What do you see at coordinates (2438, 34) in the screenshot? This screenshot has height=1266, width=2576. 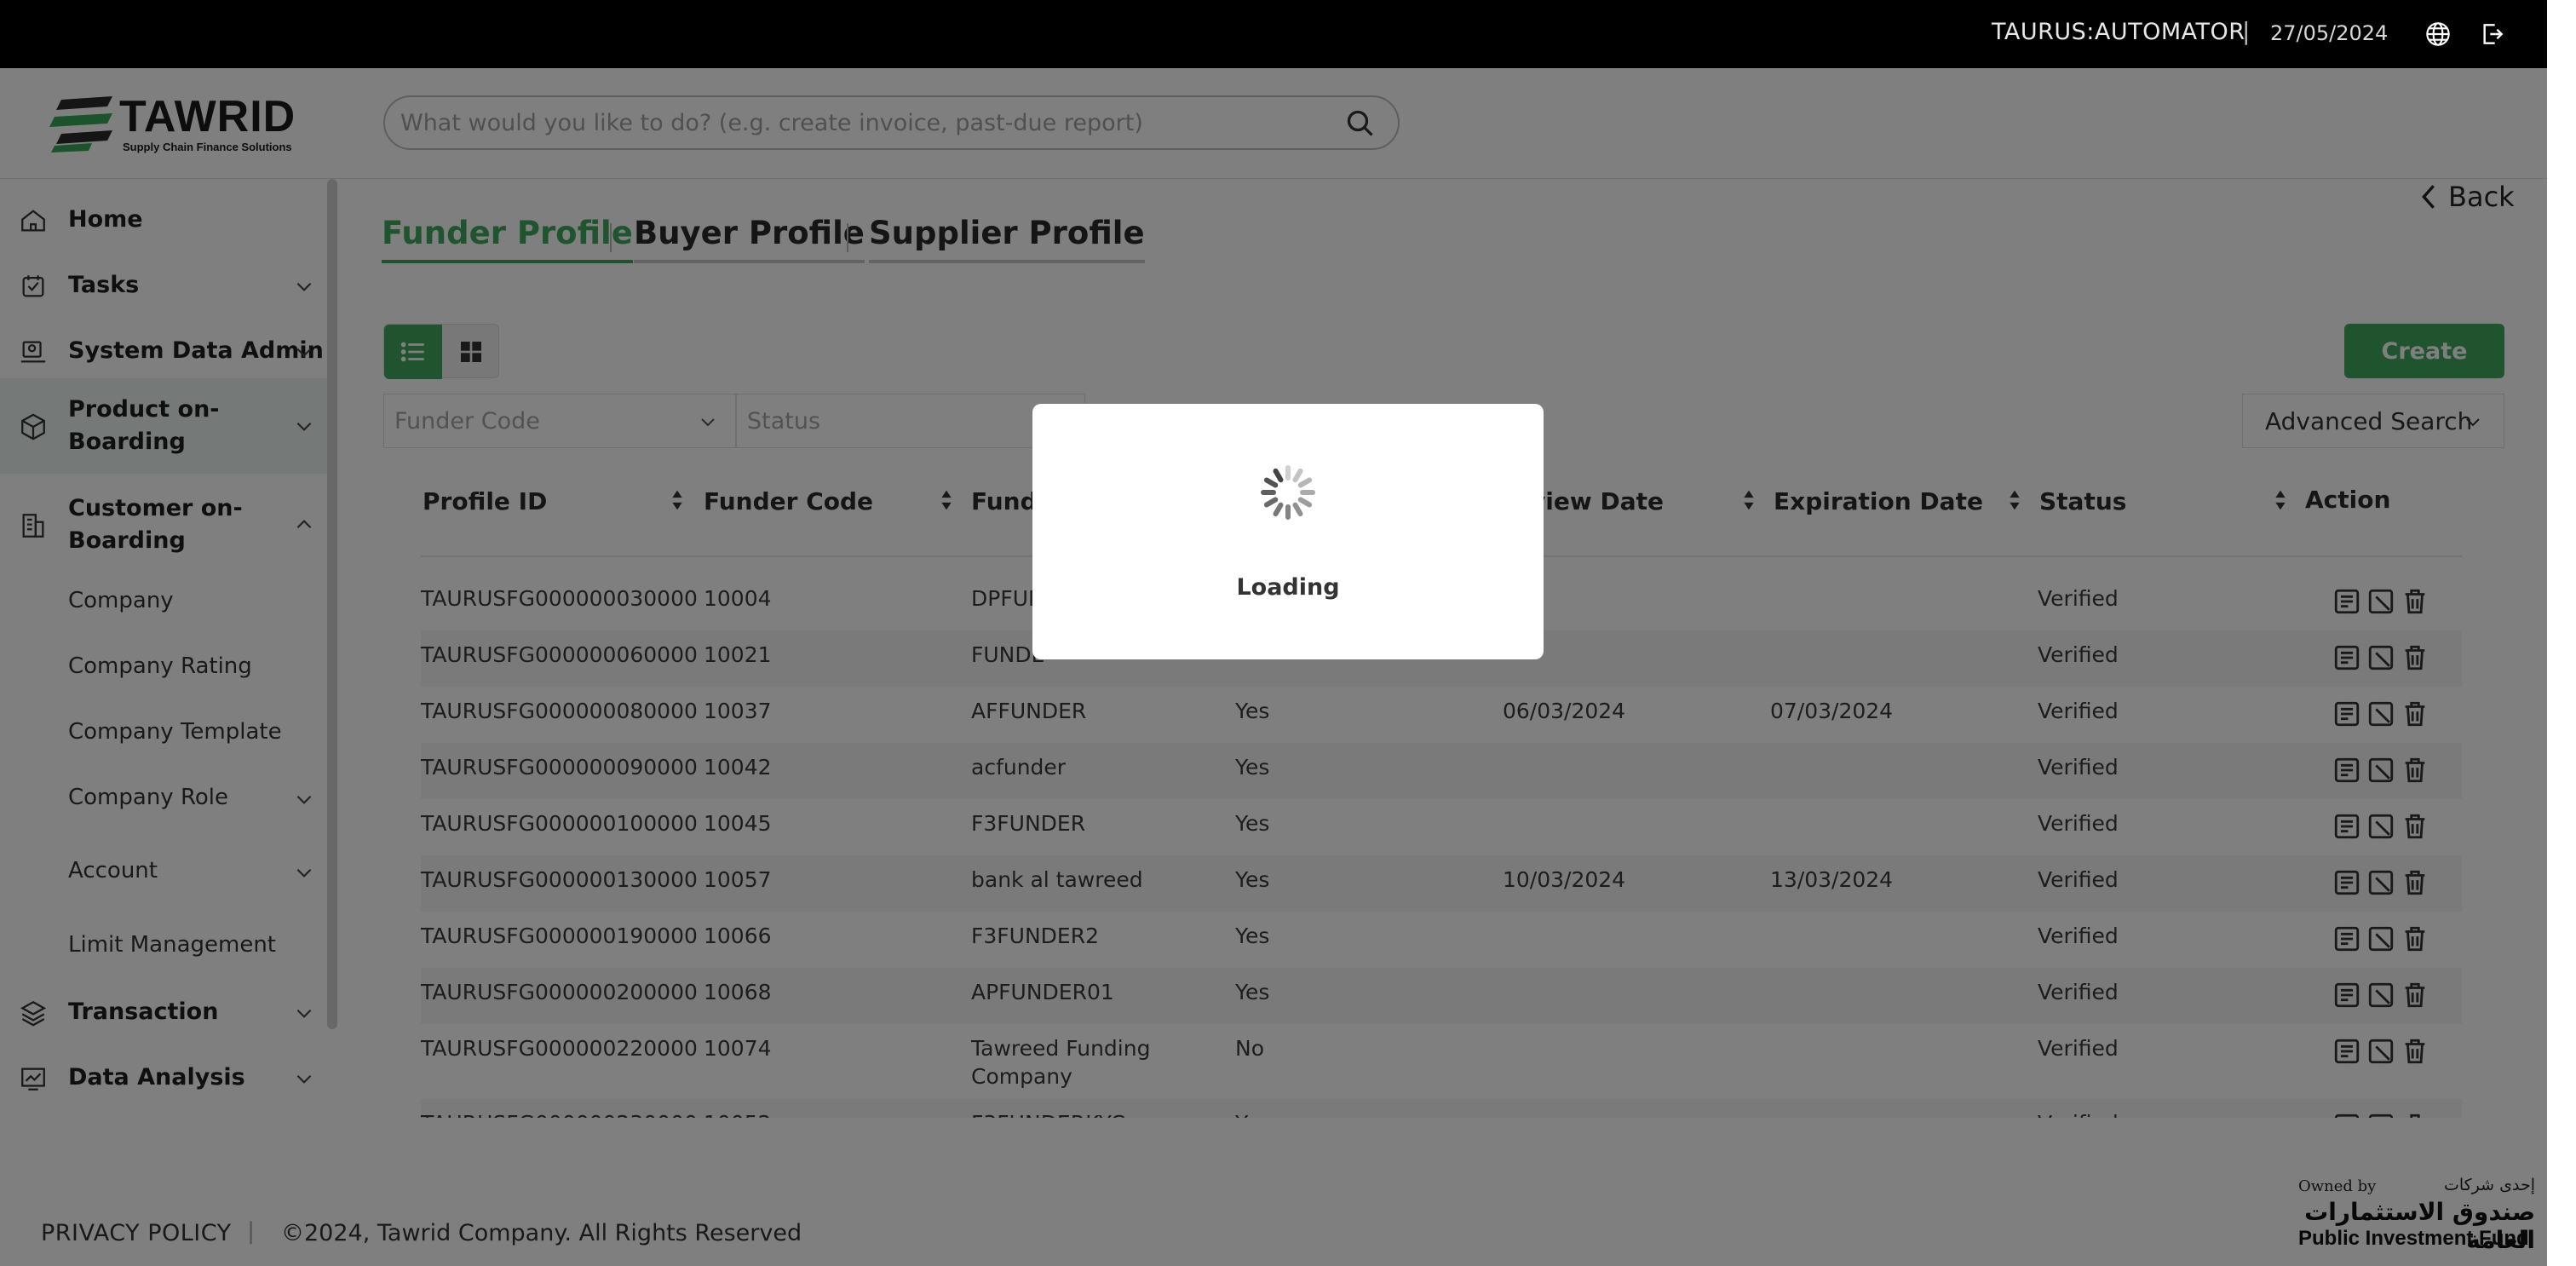 I see `globe-icon` at bounding box center [2438, 34].